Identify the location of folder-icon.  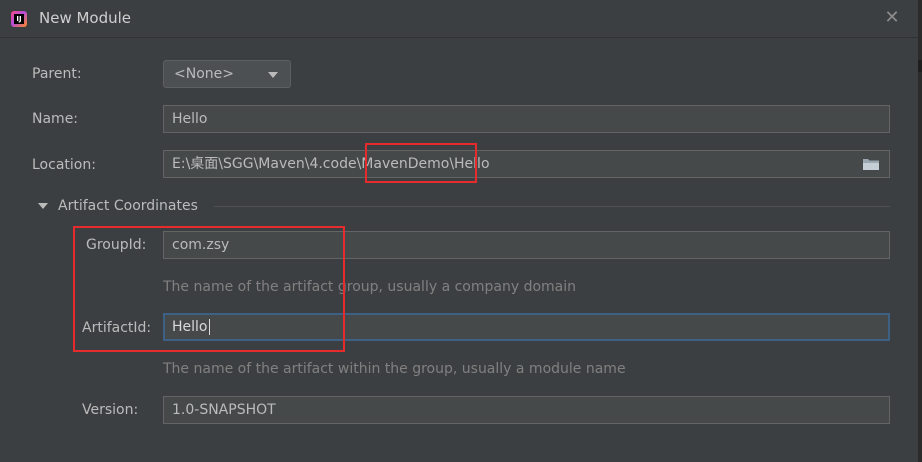
(871, 164).